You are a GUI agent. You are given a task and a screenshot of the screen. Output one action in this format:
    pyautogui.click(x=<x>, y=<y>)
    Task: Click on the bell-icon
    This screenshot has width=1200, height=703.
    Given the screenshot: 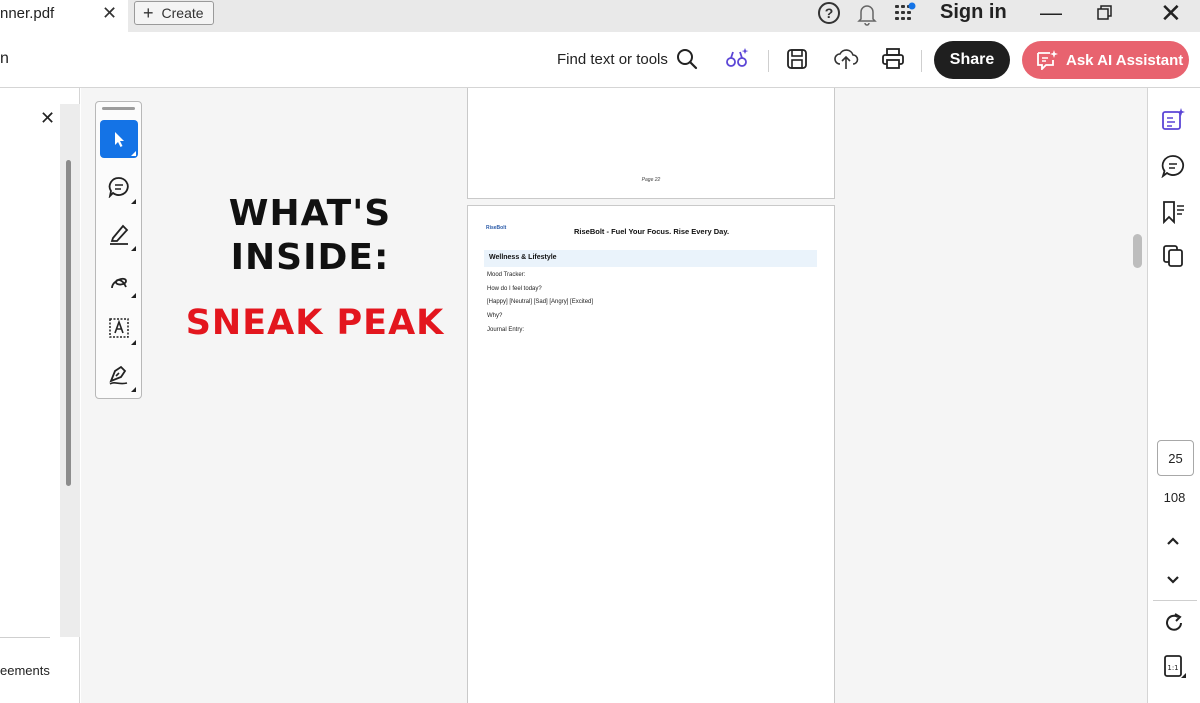 What is the action you would take?
    pyautogui.click(x=867, y=14)
    